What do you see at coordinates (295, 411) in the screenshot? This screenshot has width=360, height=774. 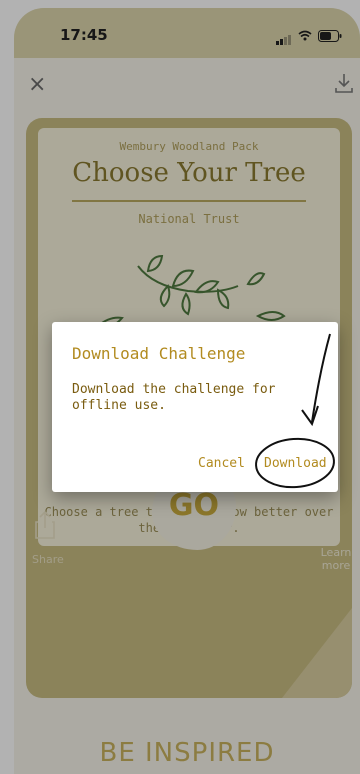 I see `annotation-arrow-icon` at bounding box center [295, 411].